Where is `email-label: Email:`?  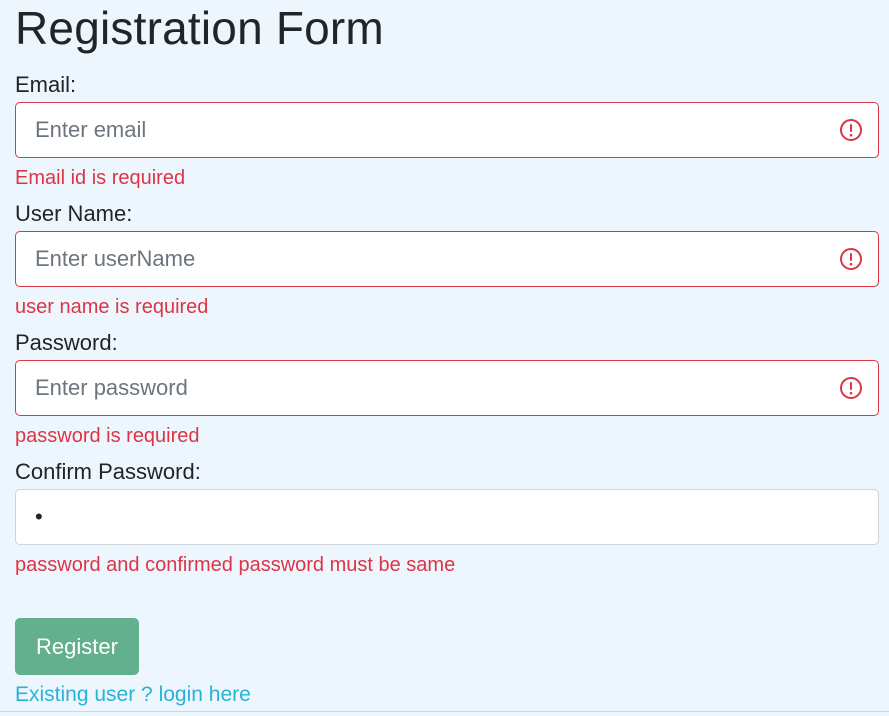
email-label: Email: is located at coordinates (46, 84).